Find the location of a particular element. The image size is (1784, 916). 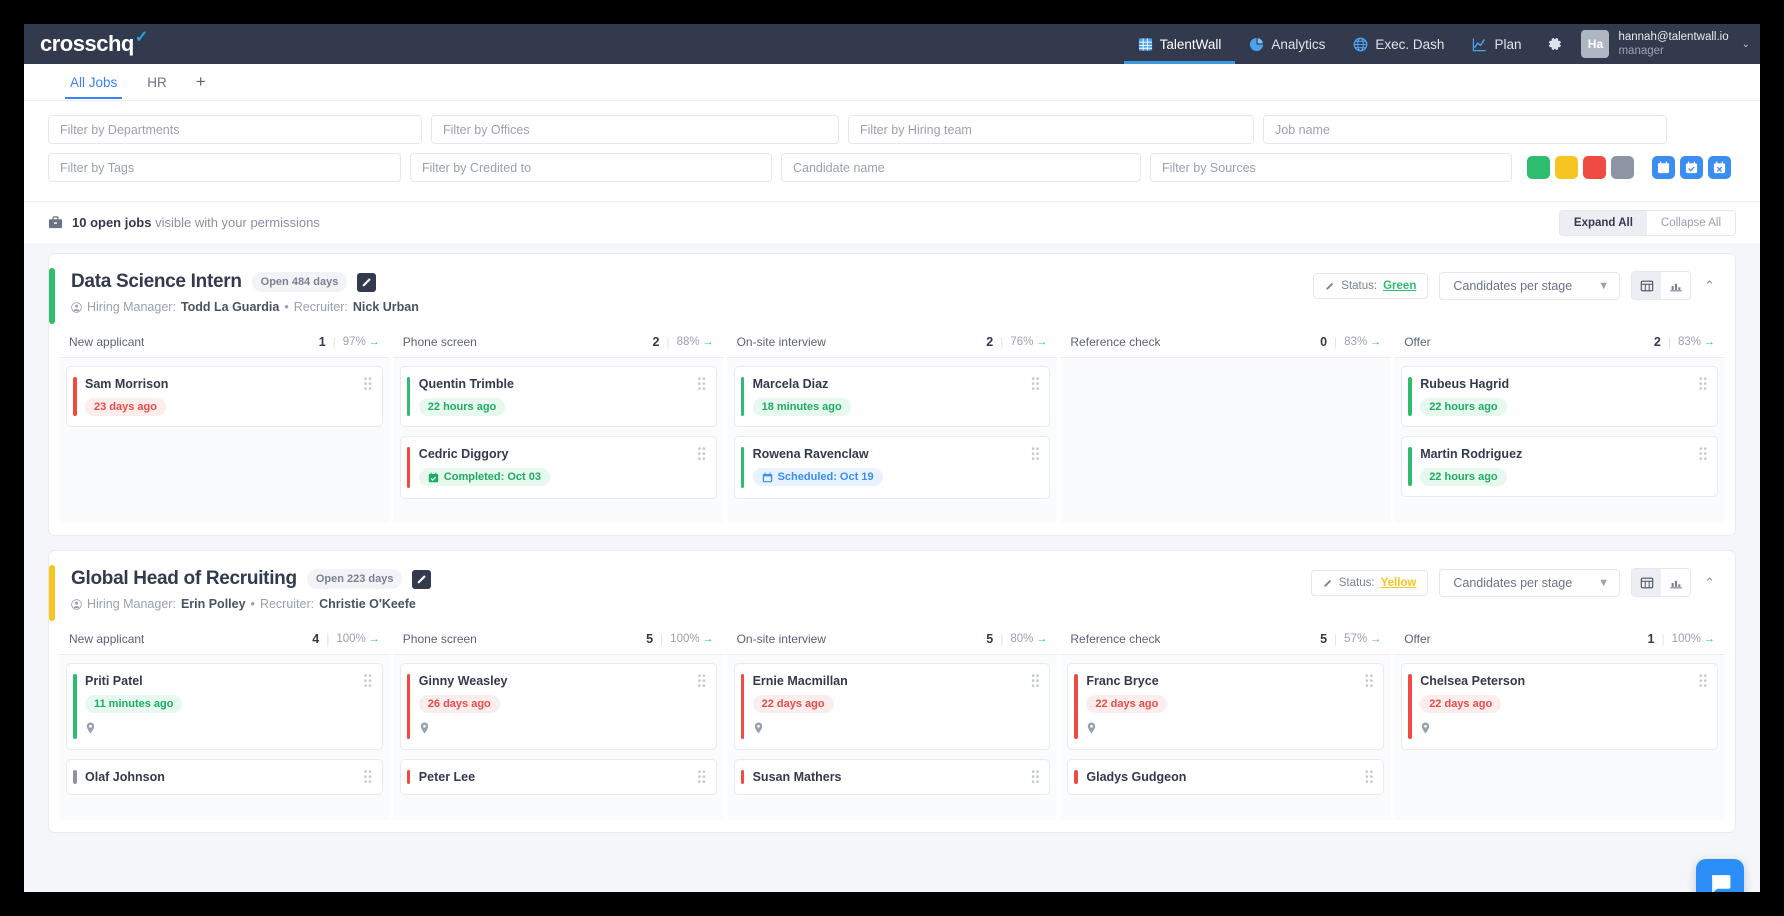

candidate-status-badge: 26 days ago is located at coordinates (459, 704).